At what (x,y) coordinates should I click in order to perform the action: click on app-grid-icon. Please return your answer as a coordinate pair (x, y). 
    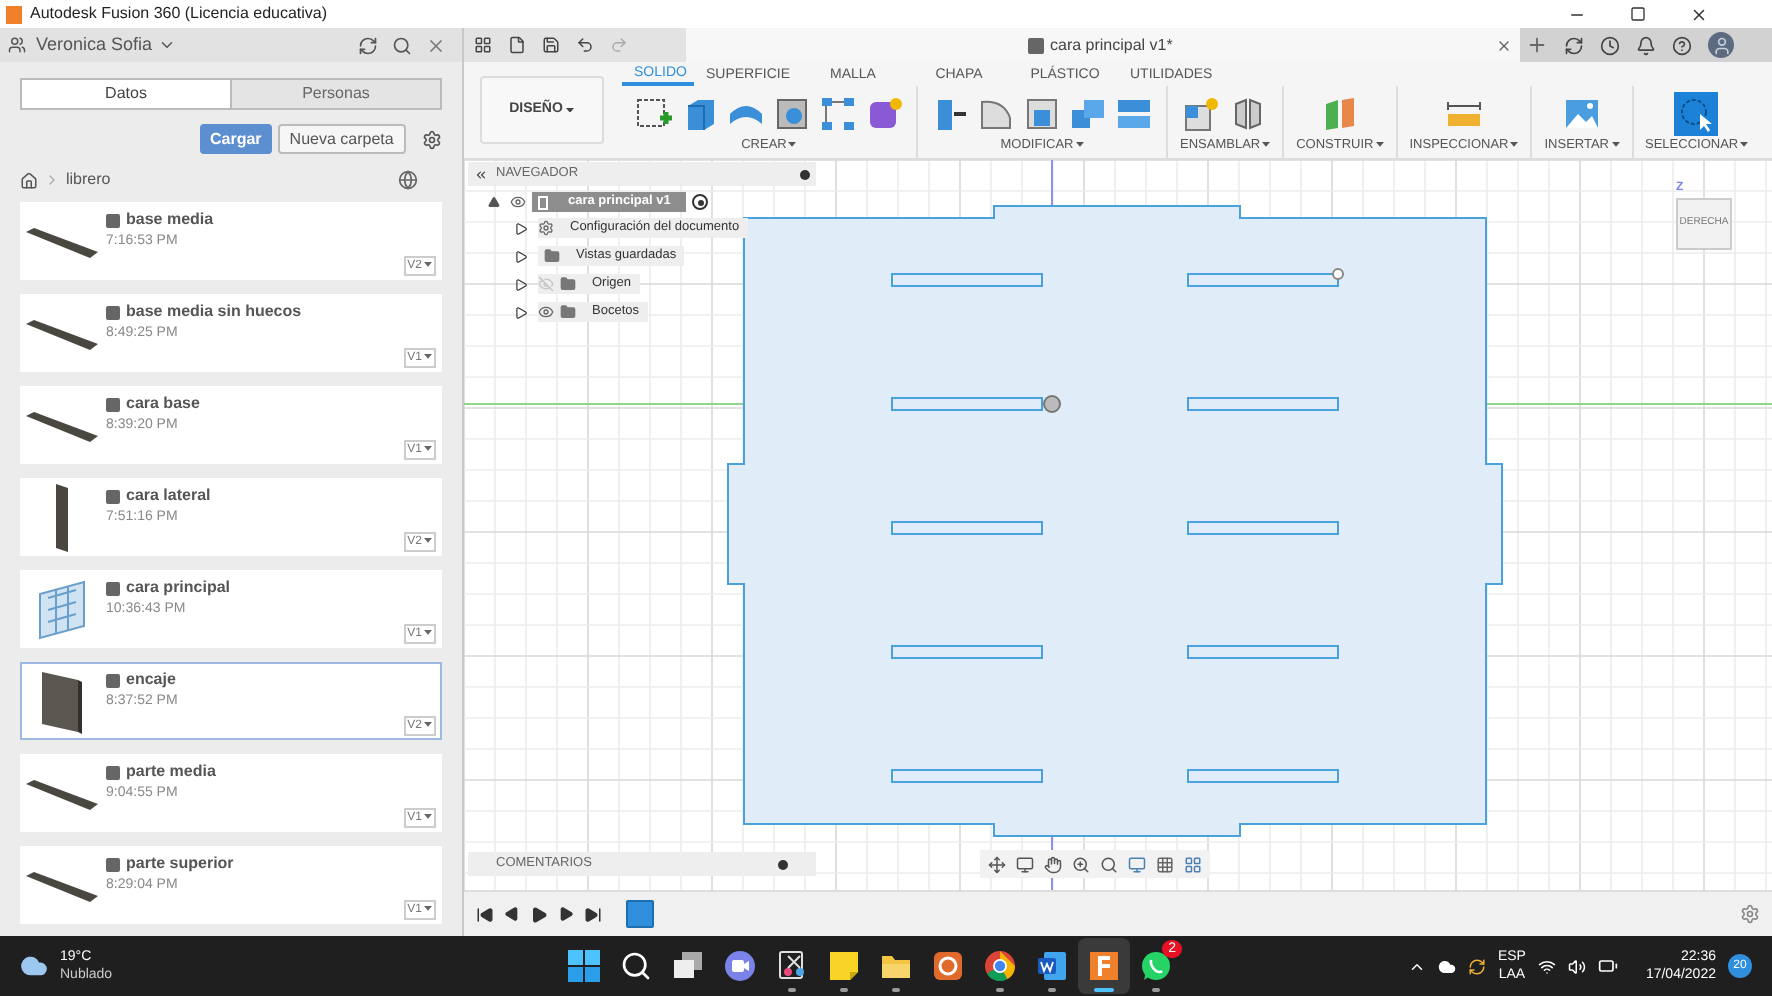
    Looking at the image, I should click on (483, 45).